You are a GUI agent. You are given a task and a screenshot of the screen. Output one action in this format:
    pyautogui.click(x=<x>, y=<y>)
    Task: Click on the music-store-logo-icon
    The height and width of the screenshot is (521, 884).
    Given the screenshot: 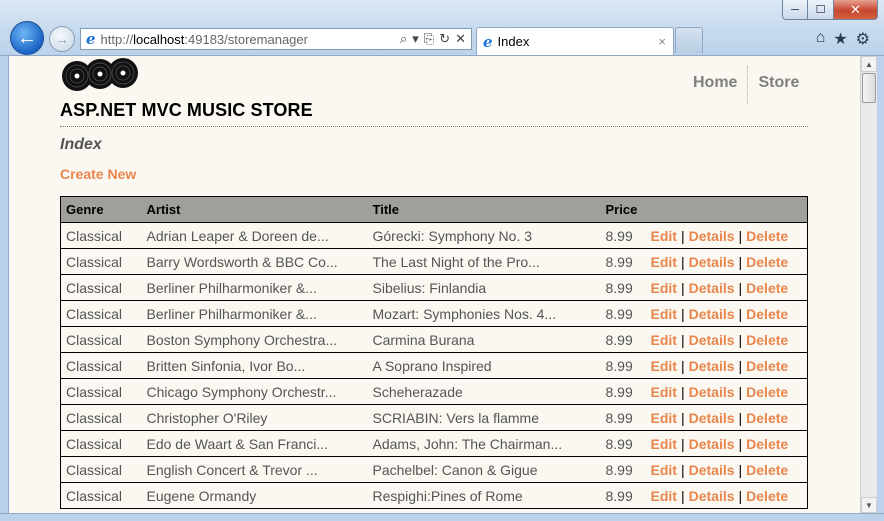 What is the action you would take?
    pyautogui.click(x=101, y=77)
    